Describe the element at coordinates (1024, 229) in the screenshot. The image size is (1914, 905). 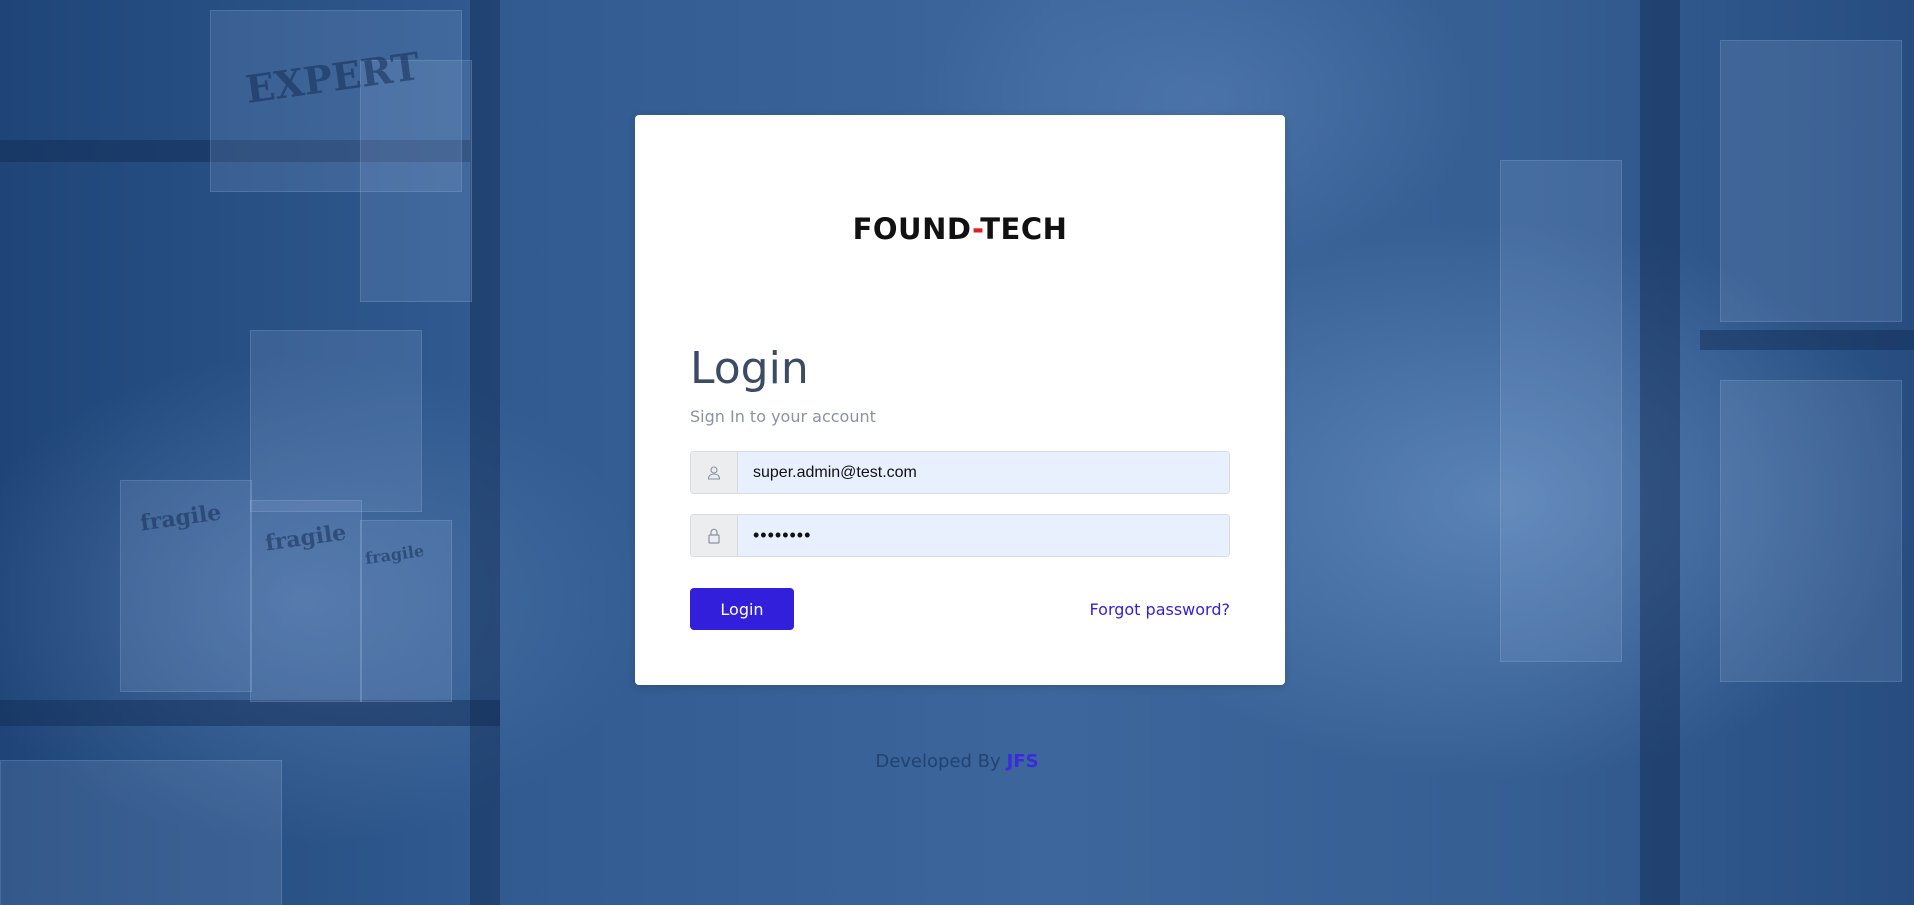
I see `logo-text-right: TECH` at that location.